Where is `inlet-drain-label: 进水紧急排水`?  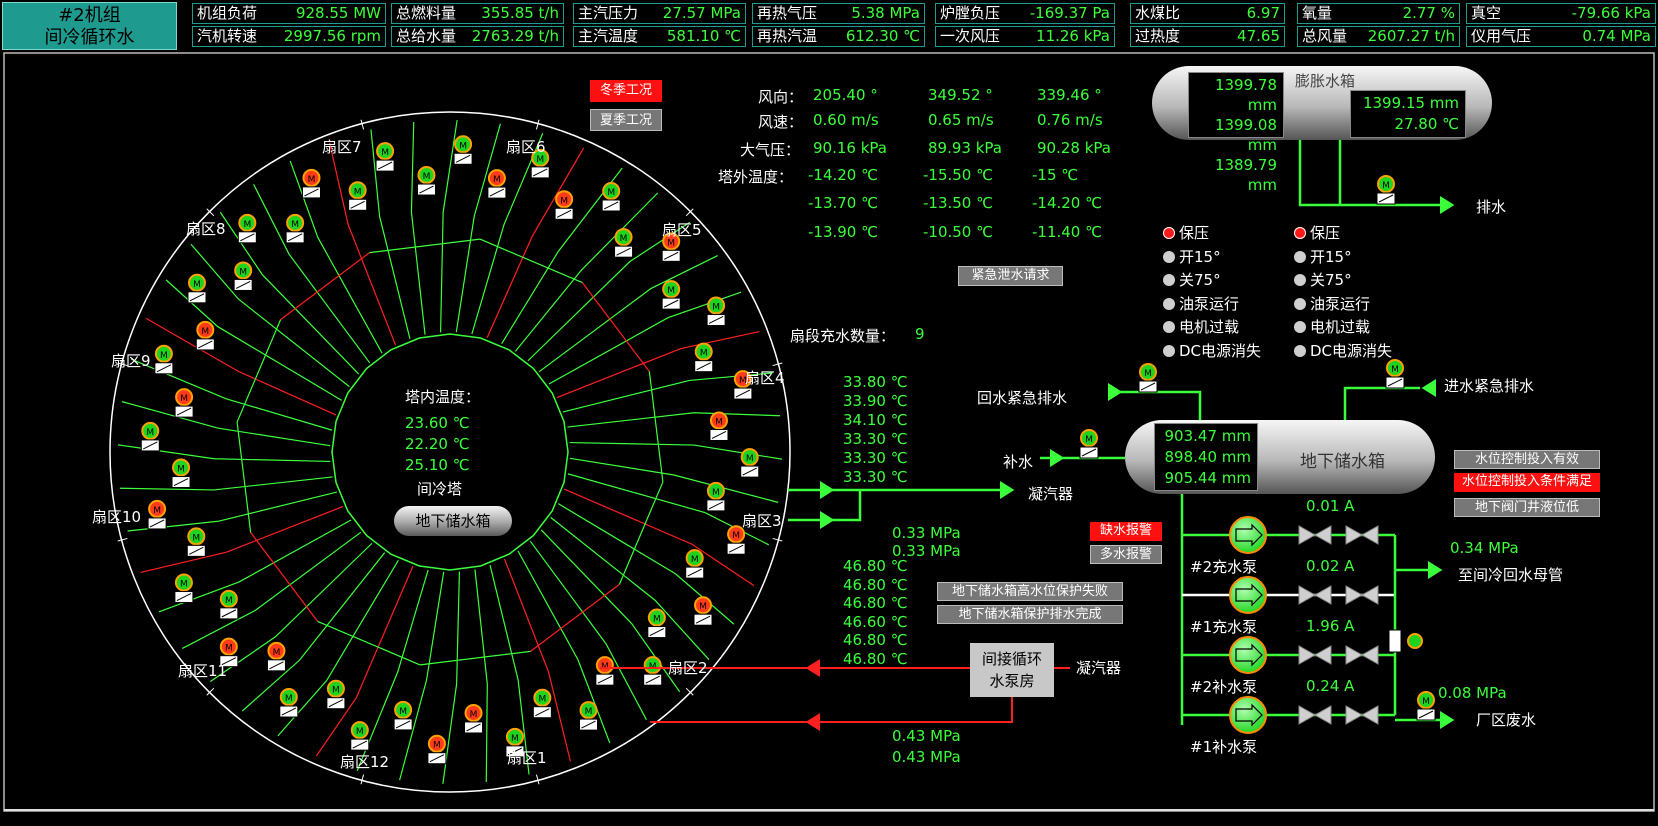 inlet-drain-label: 进水紧急排水 is located at coordinates (1489, 386).